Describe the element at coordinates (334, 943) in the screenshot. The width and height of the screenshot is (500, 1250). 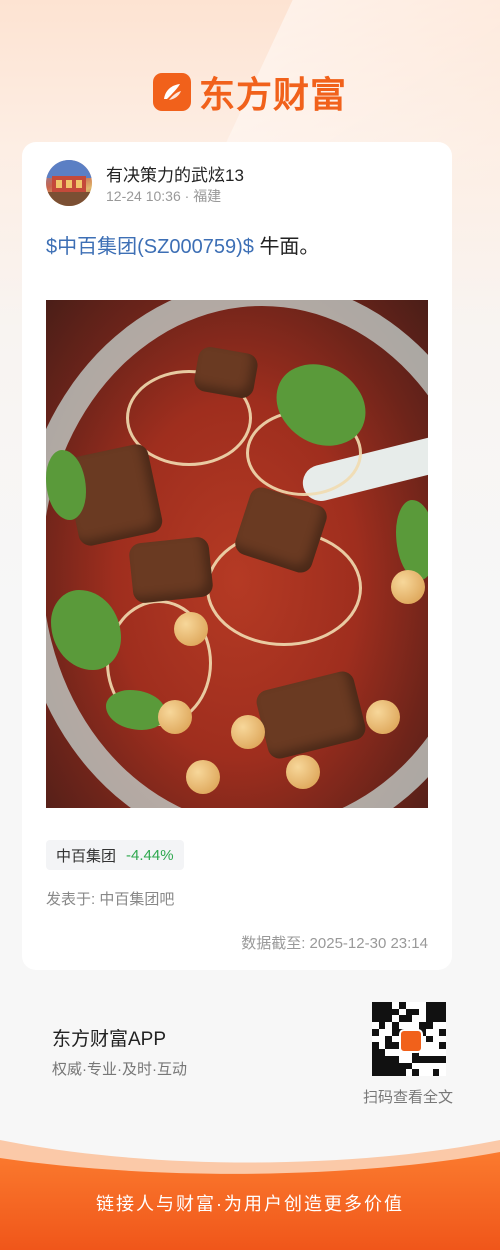
I see `data-cutoff: 数据截至: 2025-12-30 23:14` at that location.